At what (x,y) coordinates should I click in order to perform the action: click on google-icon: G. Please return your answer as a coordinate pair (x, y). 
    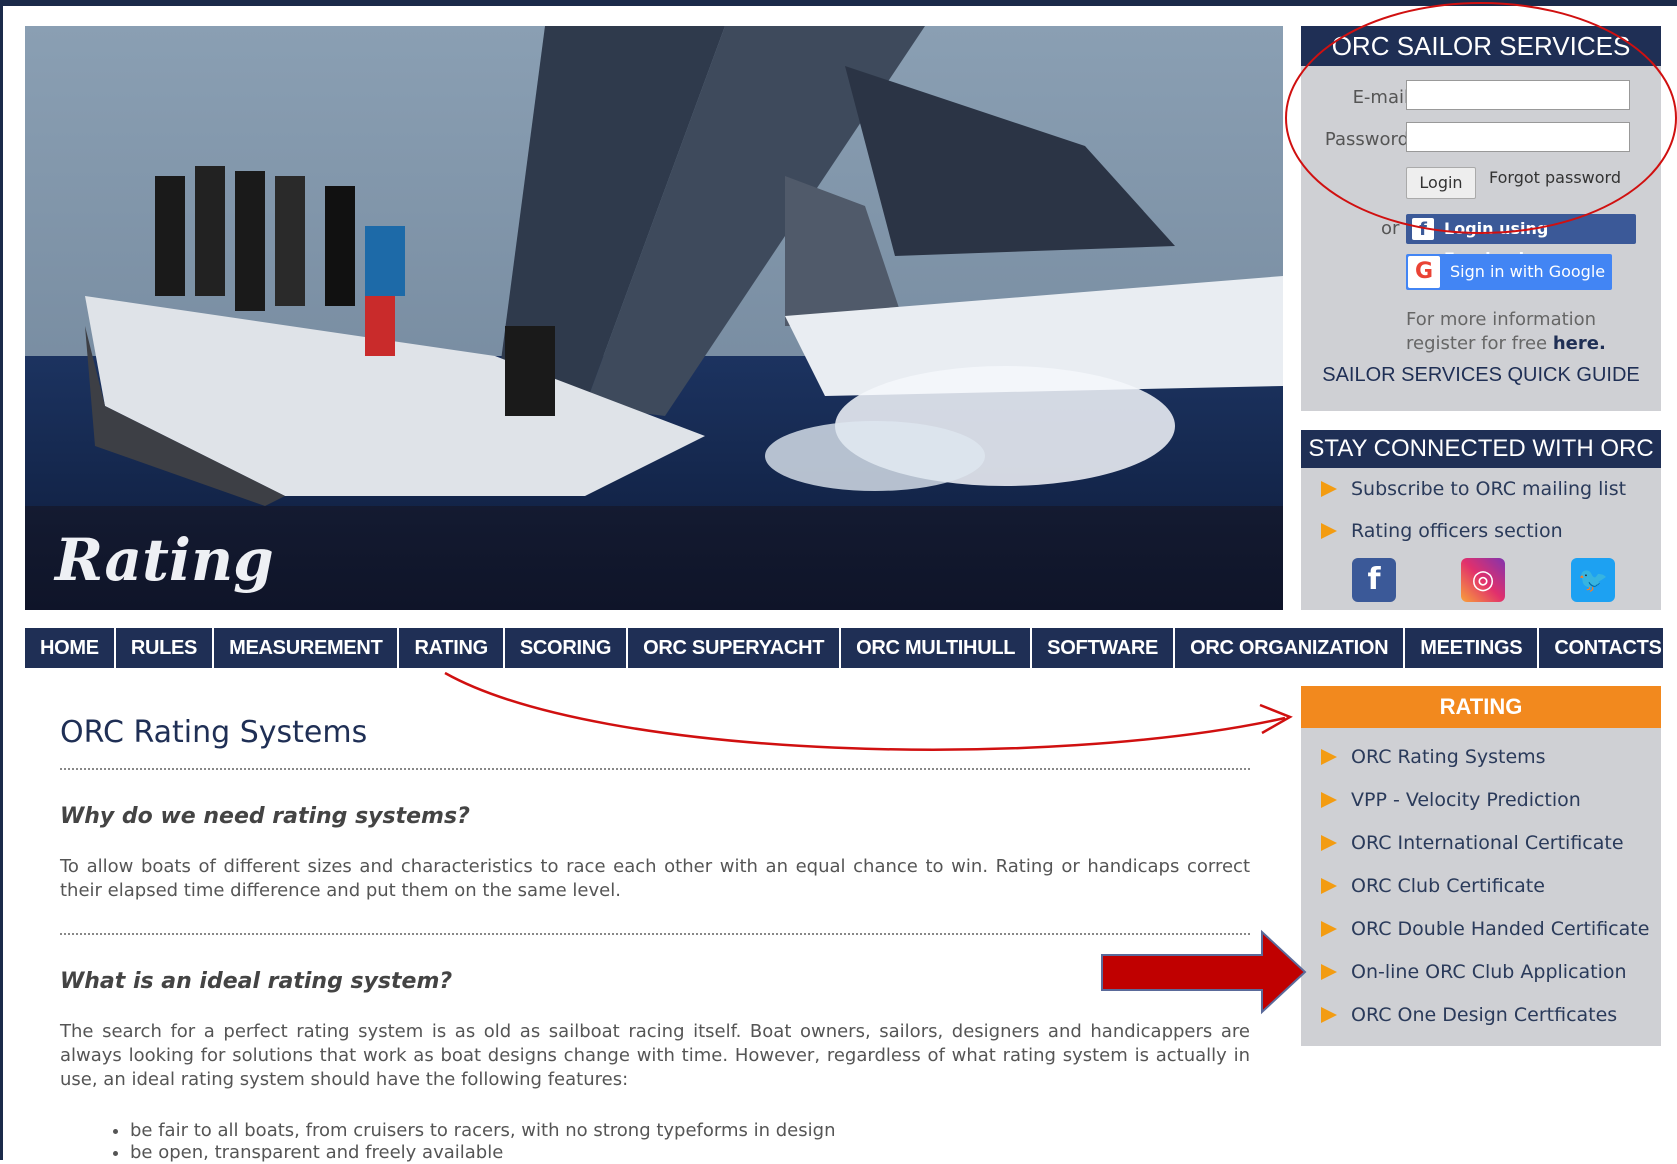
    Looking at the image, I should click on (1424, 272).